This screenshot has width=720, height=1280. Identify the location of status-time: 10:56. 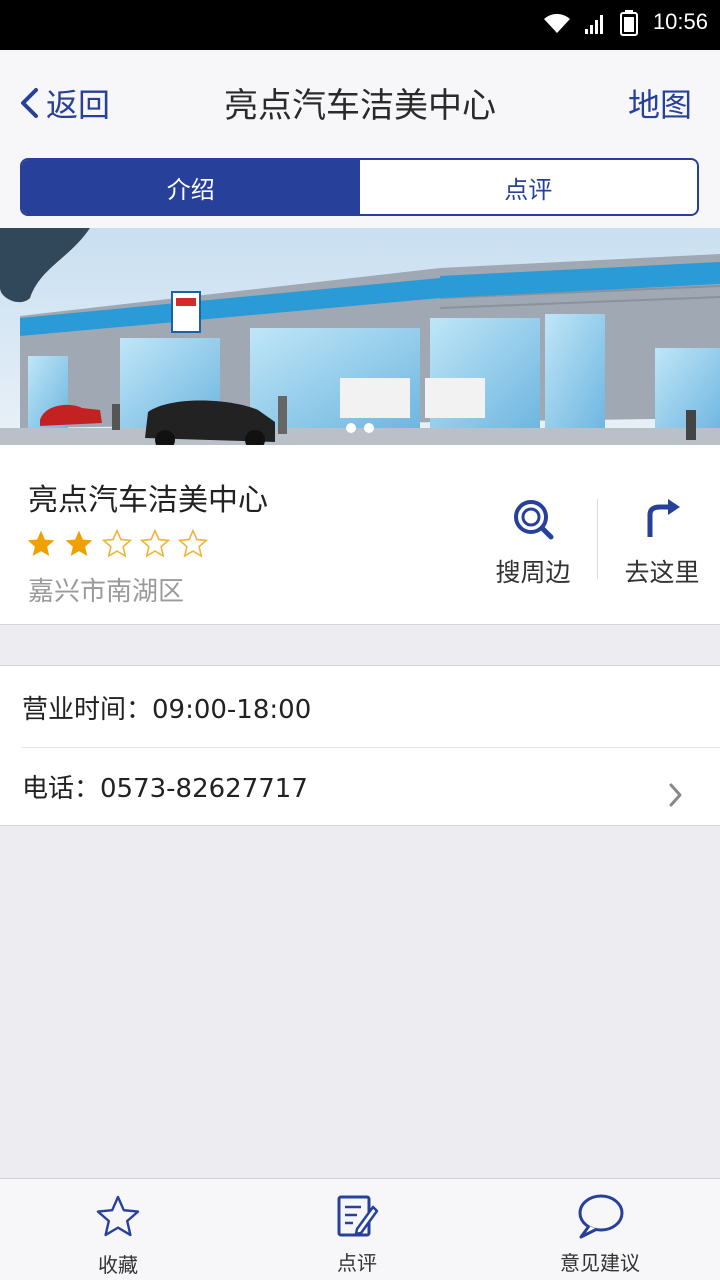
(680, 21).